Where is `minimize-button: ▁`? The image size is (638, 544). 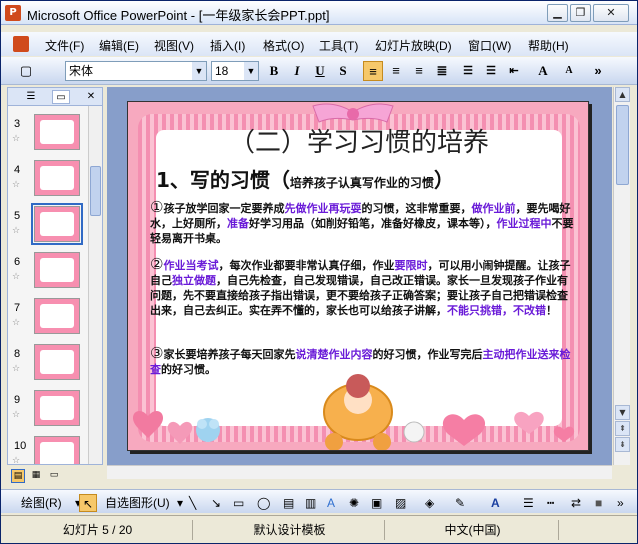 minimize-button: ▁ is located at coordinates (557, 13).